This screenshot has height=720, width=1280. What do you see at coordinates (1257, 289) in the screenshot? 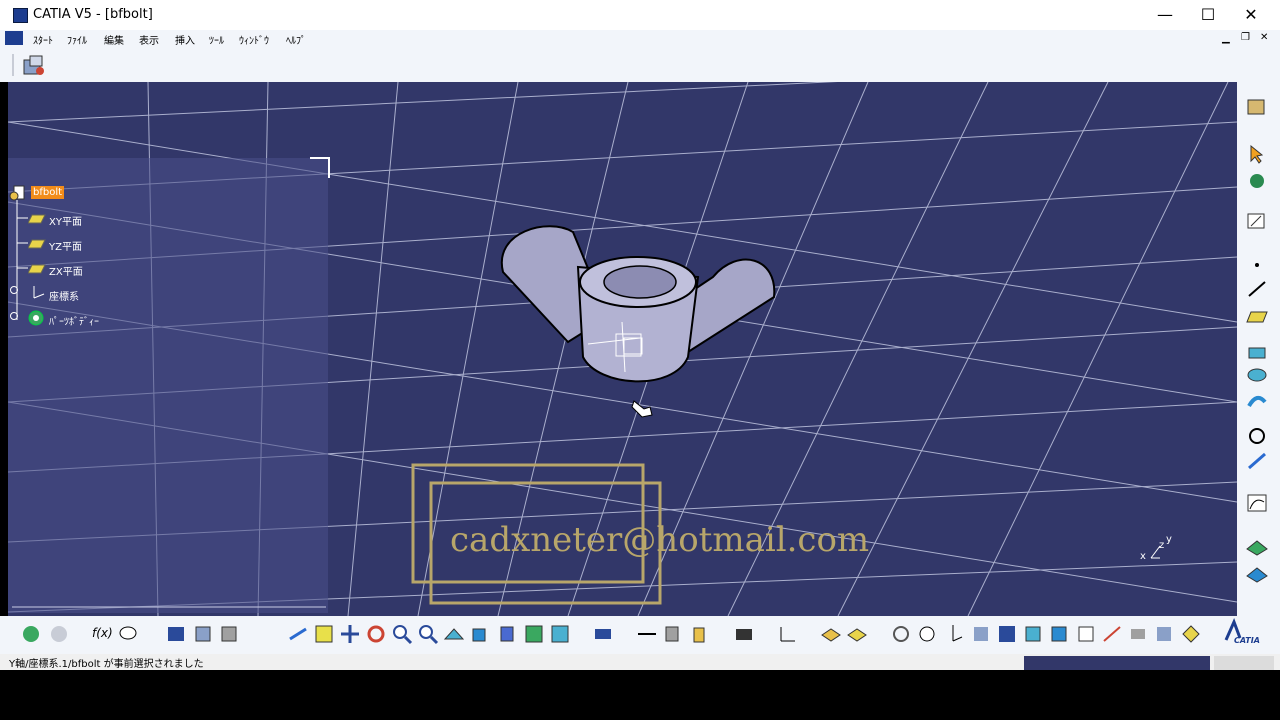
I see `line-icon` at bounding box center [1257, 289].